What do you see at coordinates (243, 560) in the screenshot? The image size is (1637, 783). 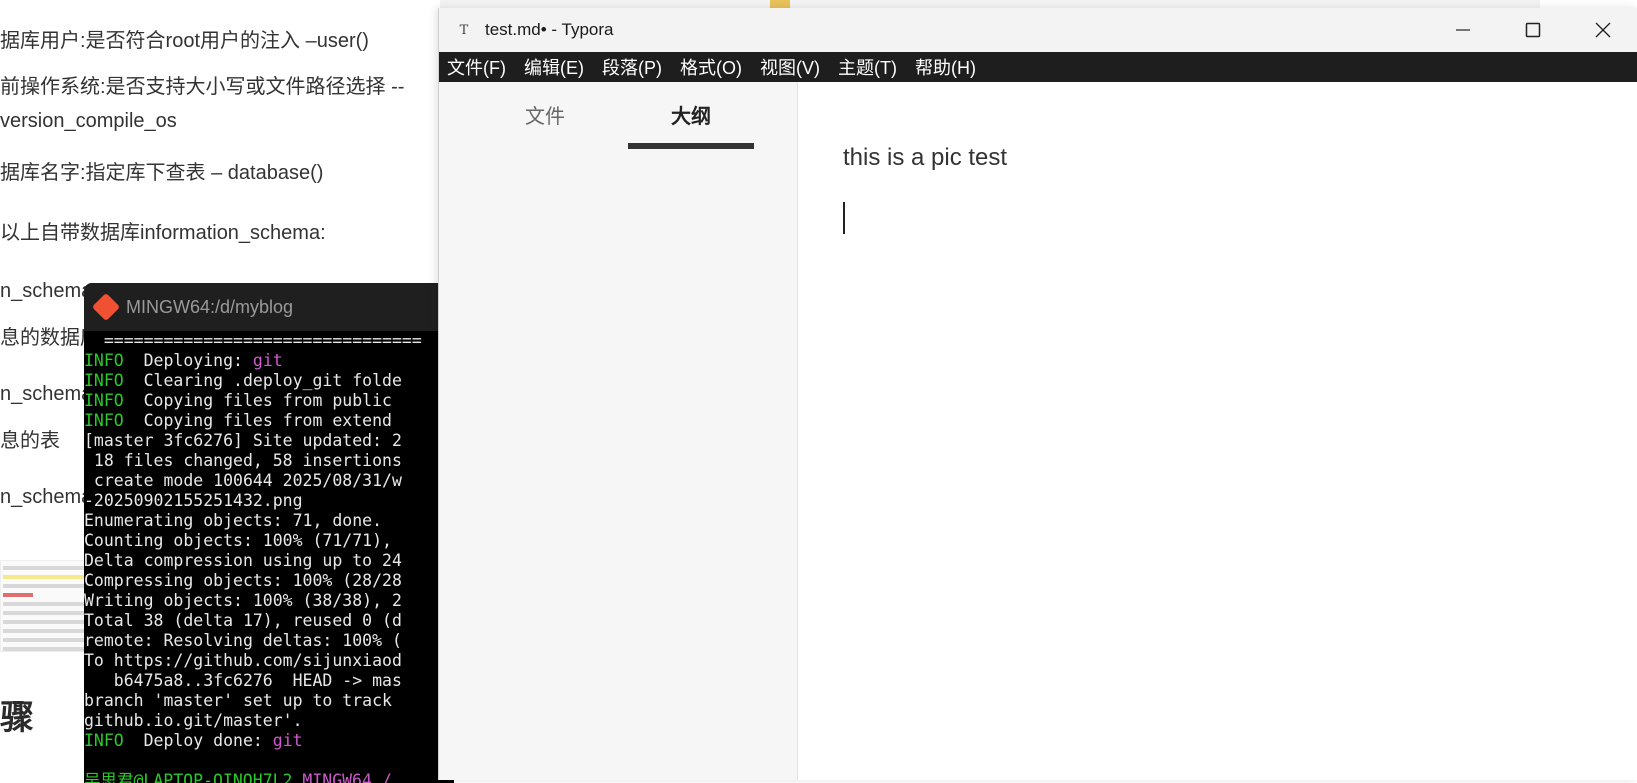 I see `terminal-line: Delta compression using up to 24` at bounding box center [243, 560].